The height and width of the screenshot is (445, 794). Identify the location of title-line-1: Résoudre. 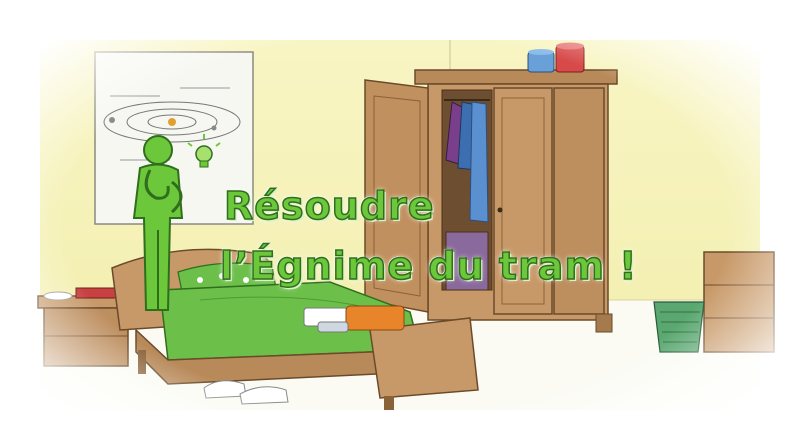
(329, 206).